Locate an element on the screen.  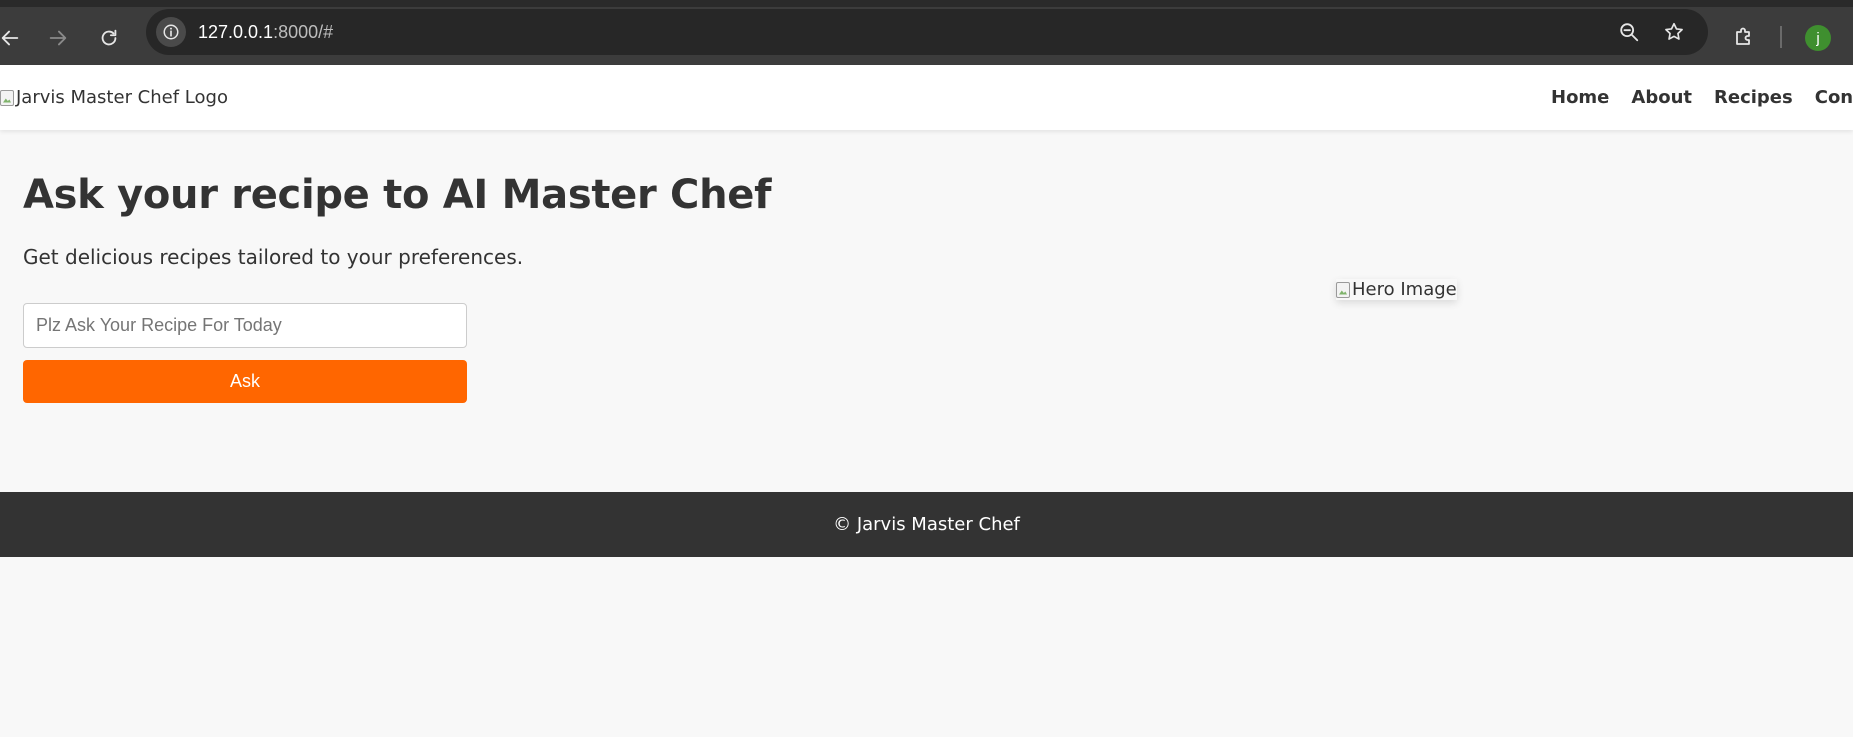
nav-link-home: Home is located at coordinates (1580, 97).